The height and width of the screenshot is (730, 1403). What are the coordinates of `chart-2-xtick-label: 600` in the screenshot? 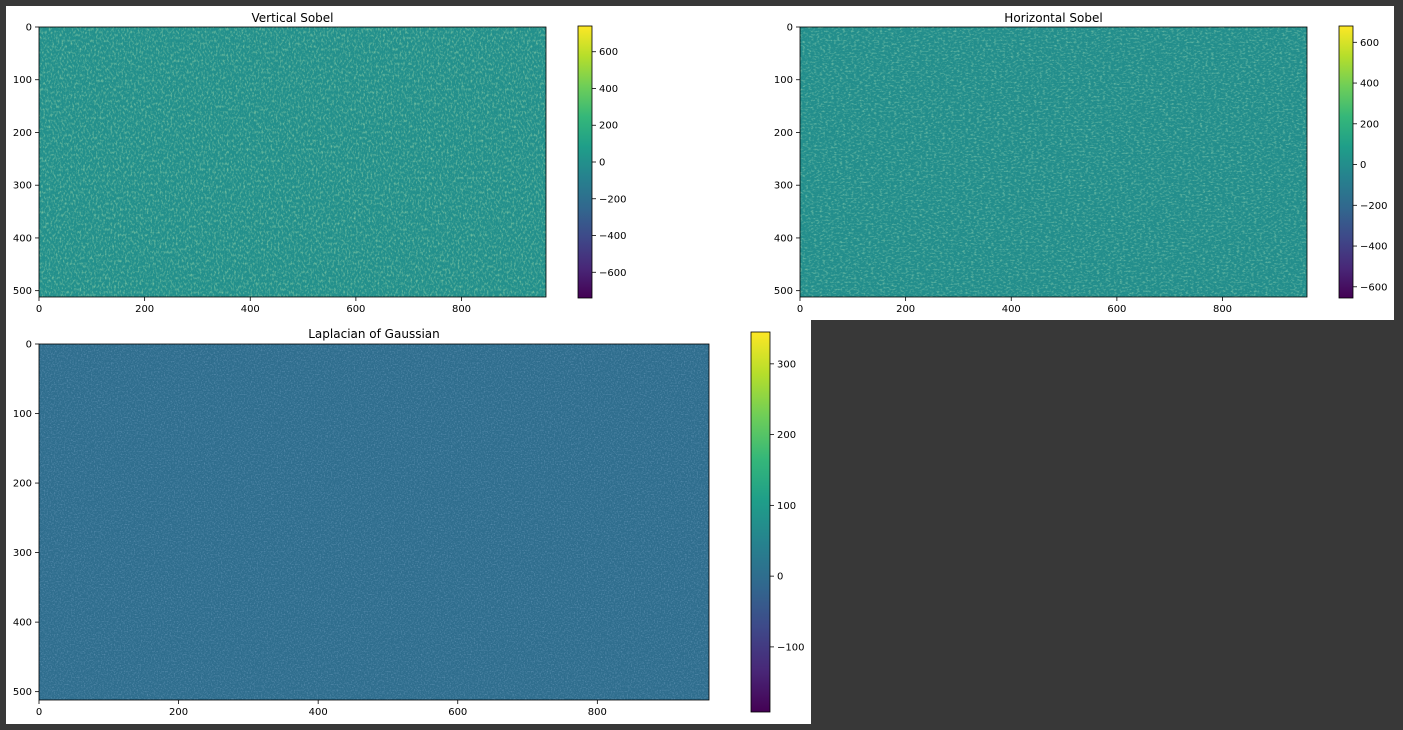 It's located at (1116, 309).